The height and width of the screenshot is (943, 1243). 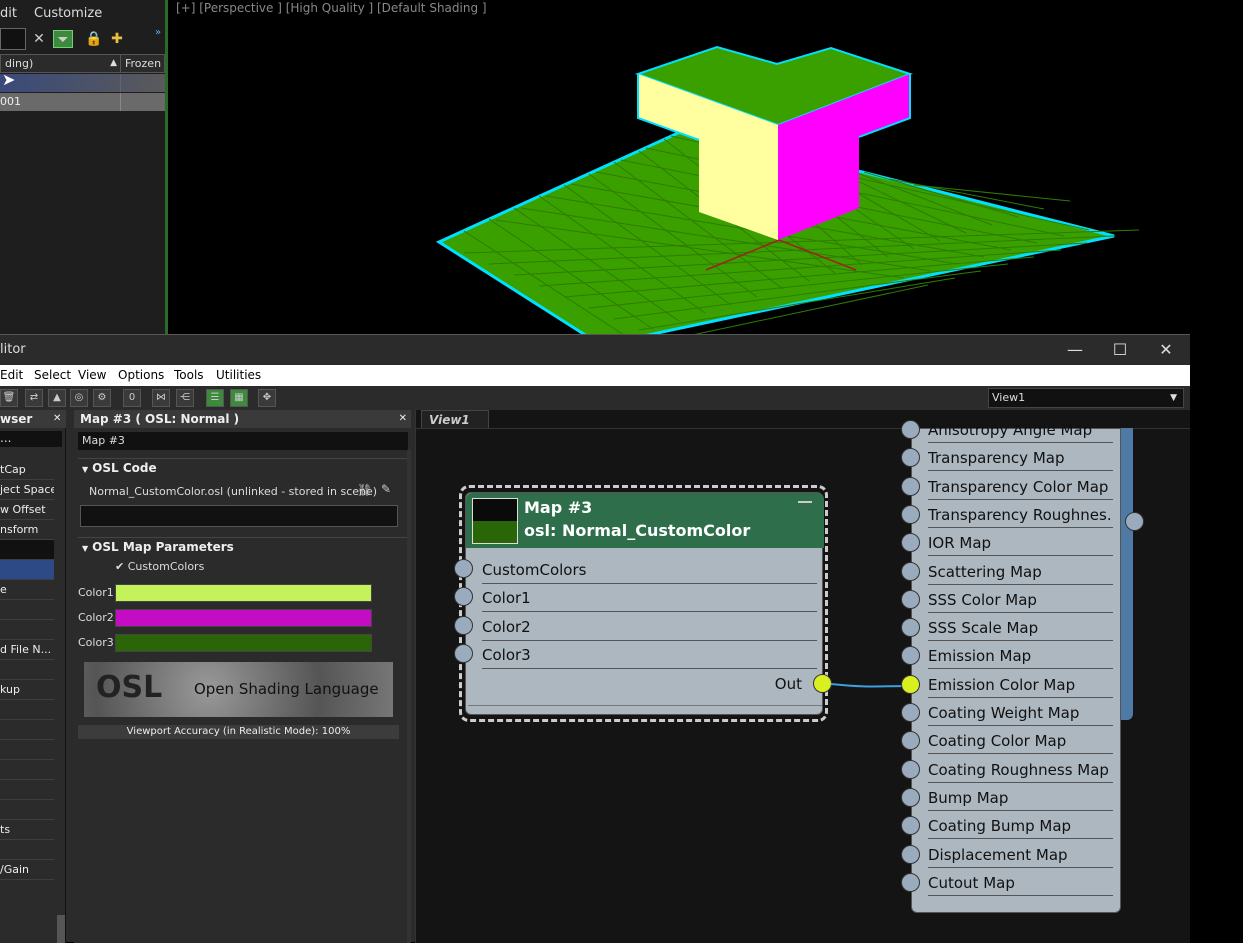 I want to click on column-frozen: Frozen, so click(x=142, y=63).